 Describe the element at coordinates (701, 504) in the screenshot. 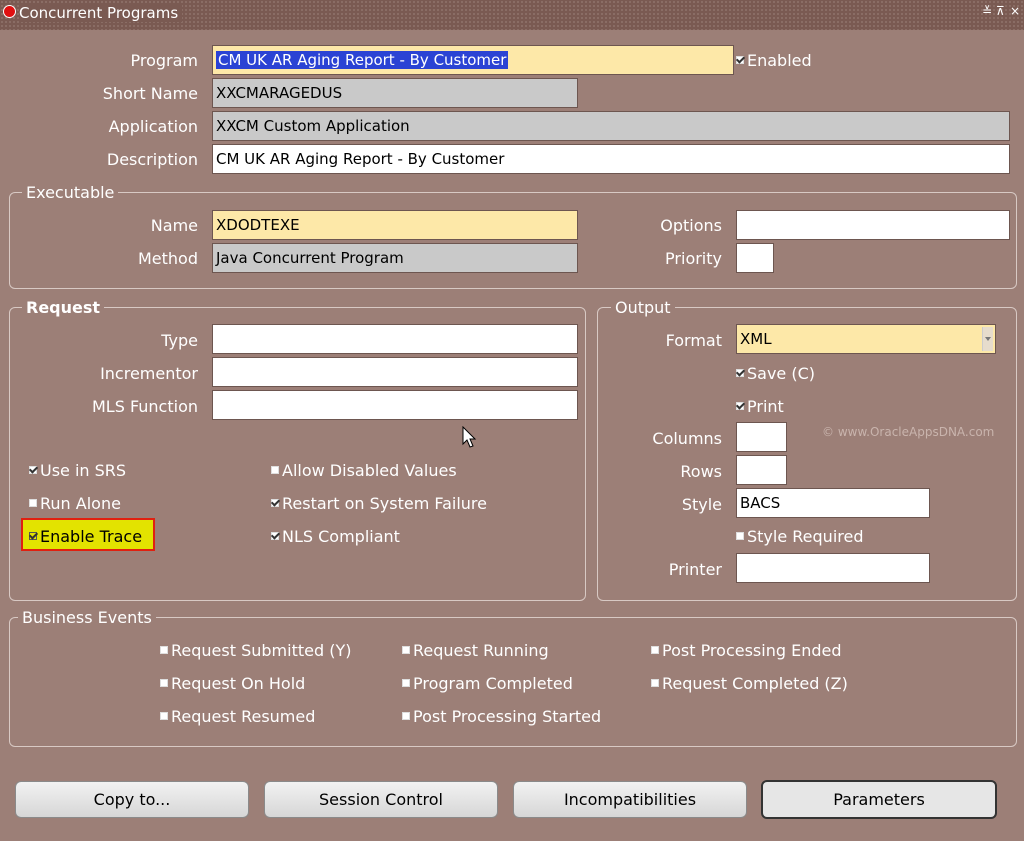

I see `style-label: Style` at that location.